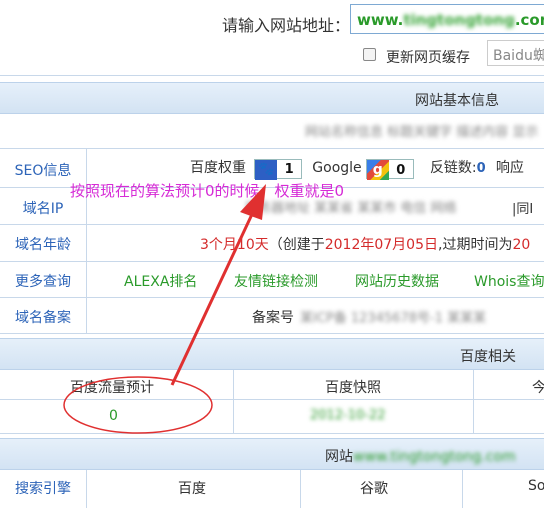 Image resolution: width=544 pixels, height=508 pixels. What do you see at coordinates (273, 318) in the screenshot?
I see `icp-prefix: 备案号` at bounding box center [273, 318].